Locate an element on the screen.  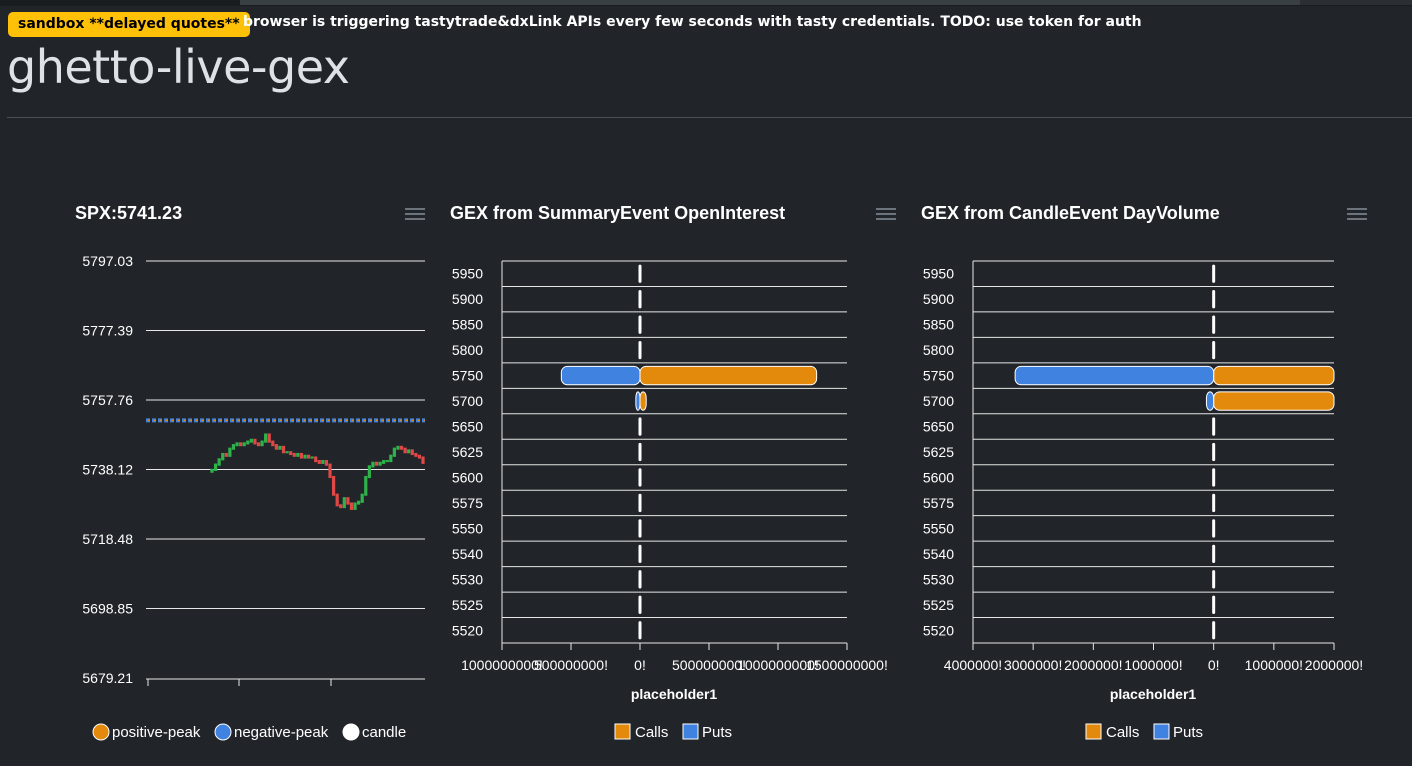
x-tick-label: 4000000! is located at coordinates (973, 665).